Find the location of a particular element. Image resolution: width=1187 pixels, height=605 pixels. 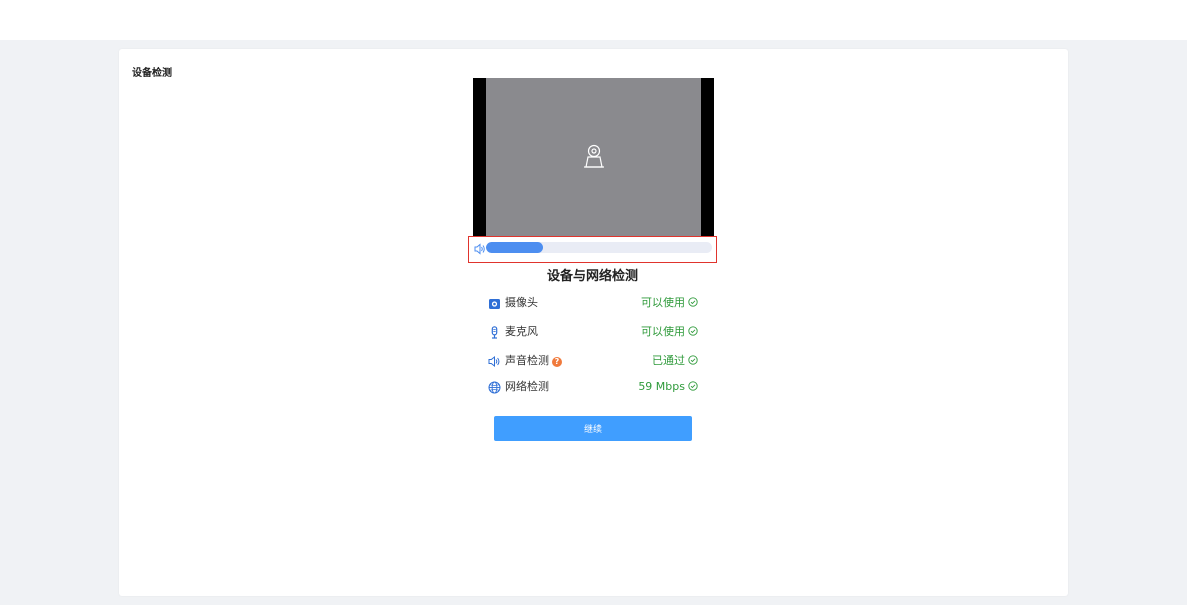

check-label-microphone: 麦克风 is located at coordinates (521, 331).